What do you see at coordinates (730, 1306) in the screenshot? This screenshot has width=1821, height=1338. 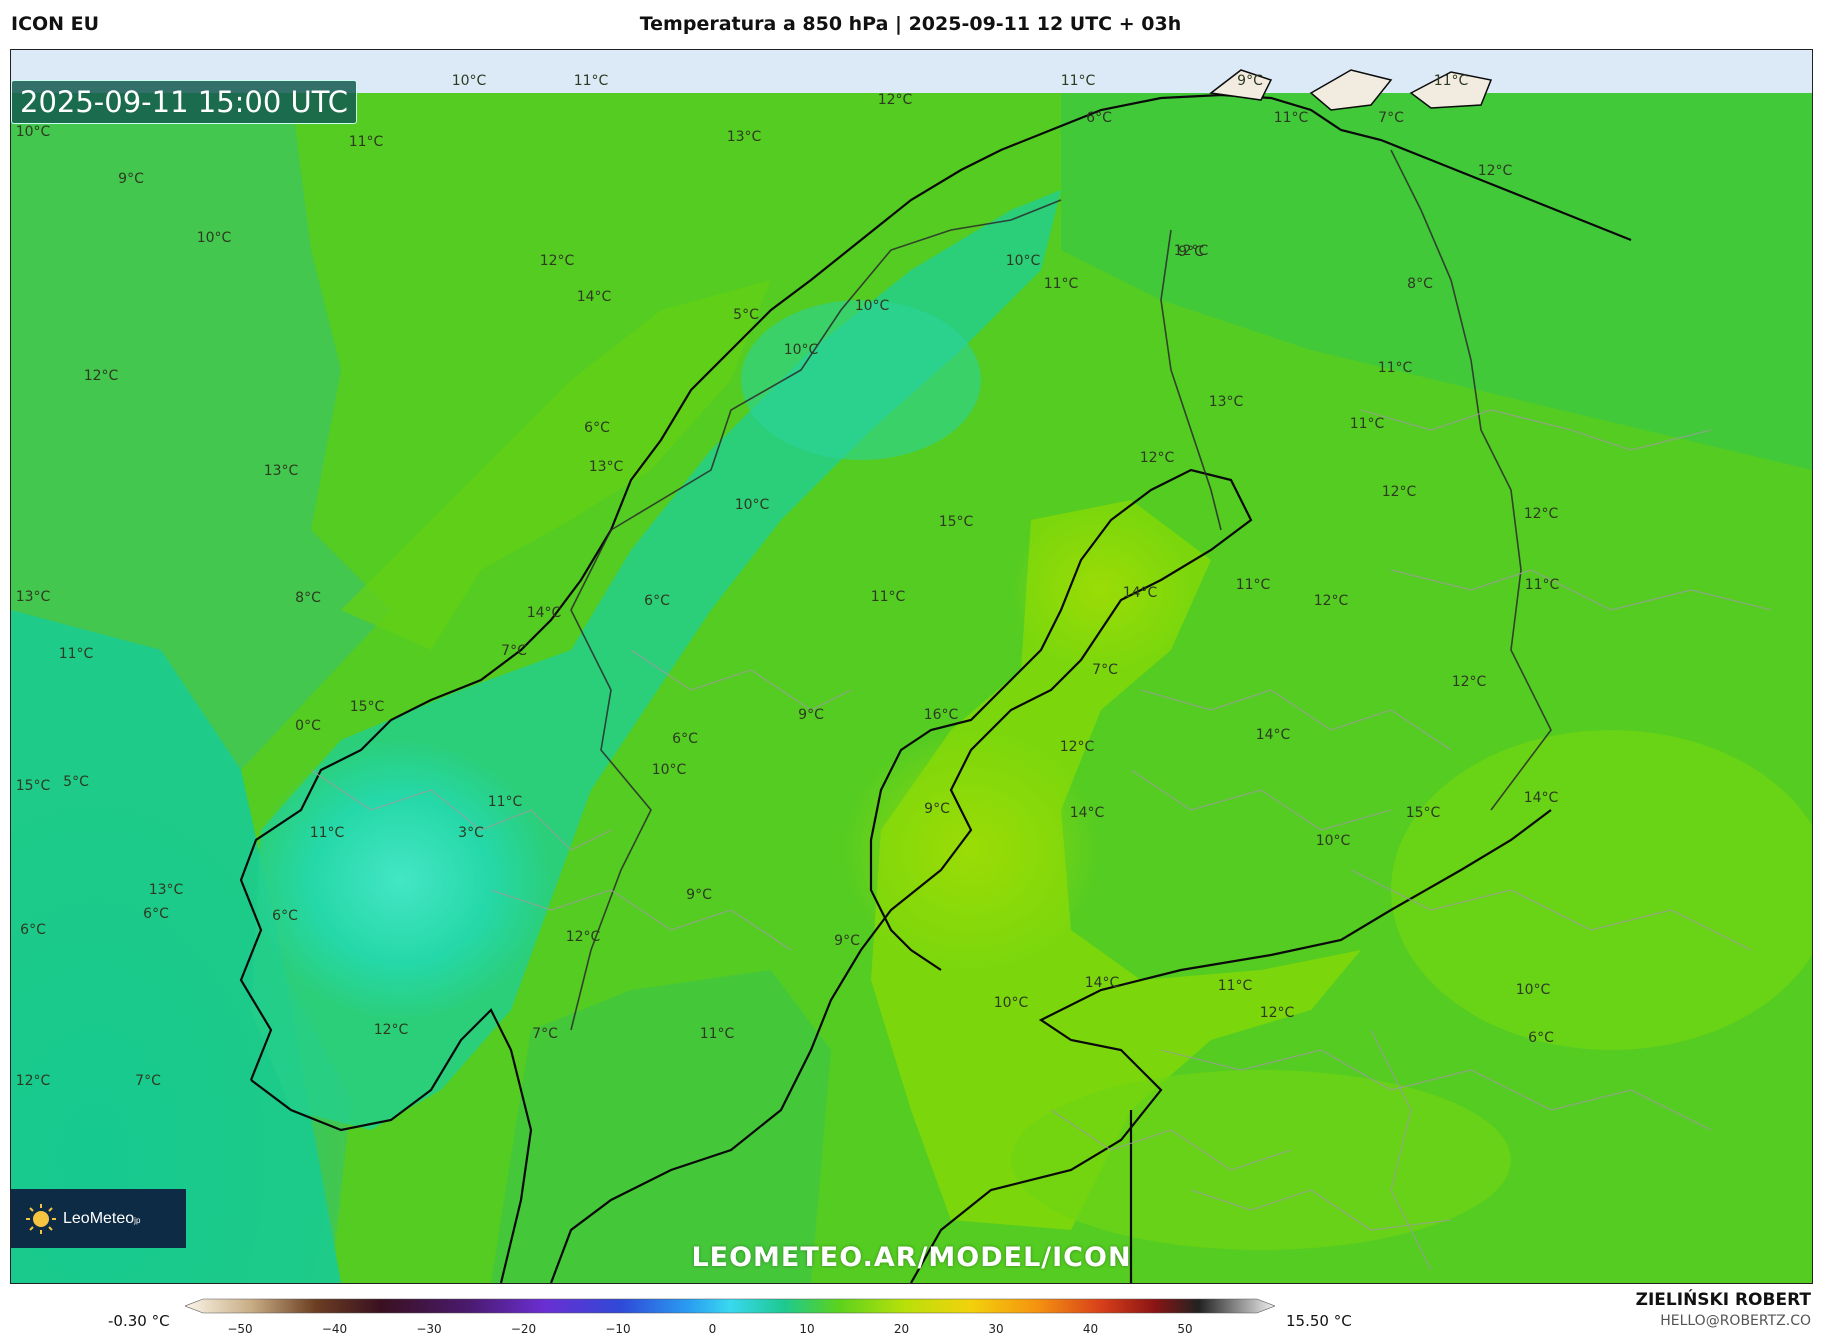 I see `colorbar` at bounding box center [730, 1306].